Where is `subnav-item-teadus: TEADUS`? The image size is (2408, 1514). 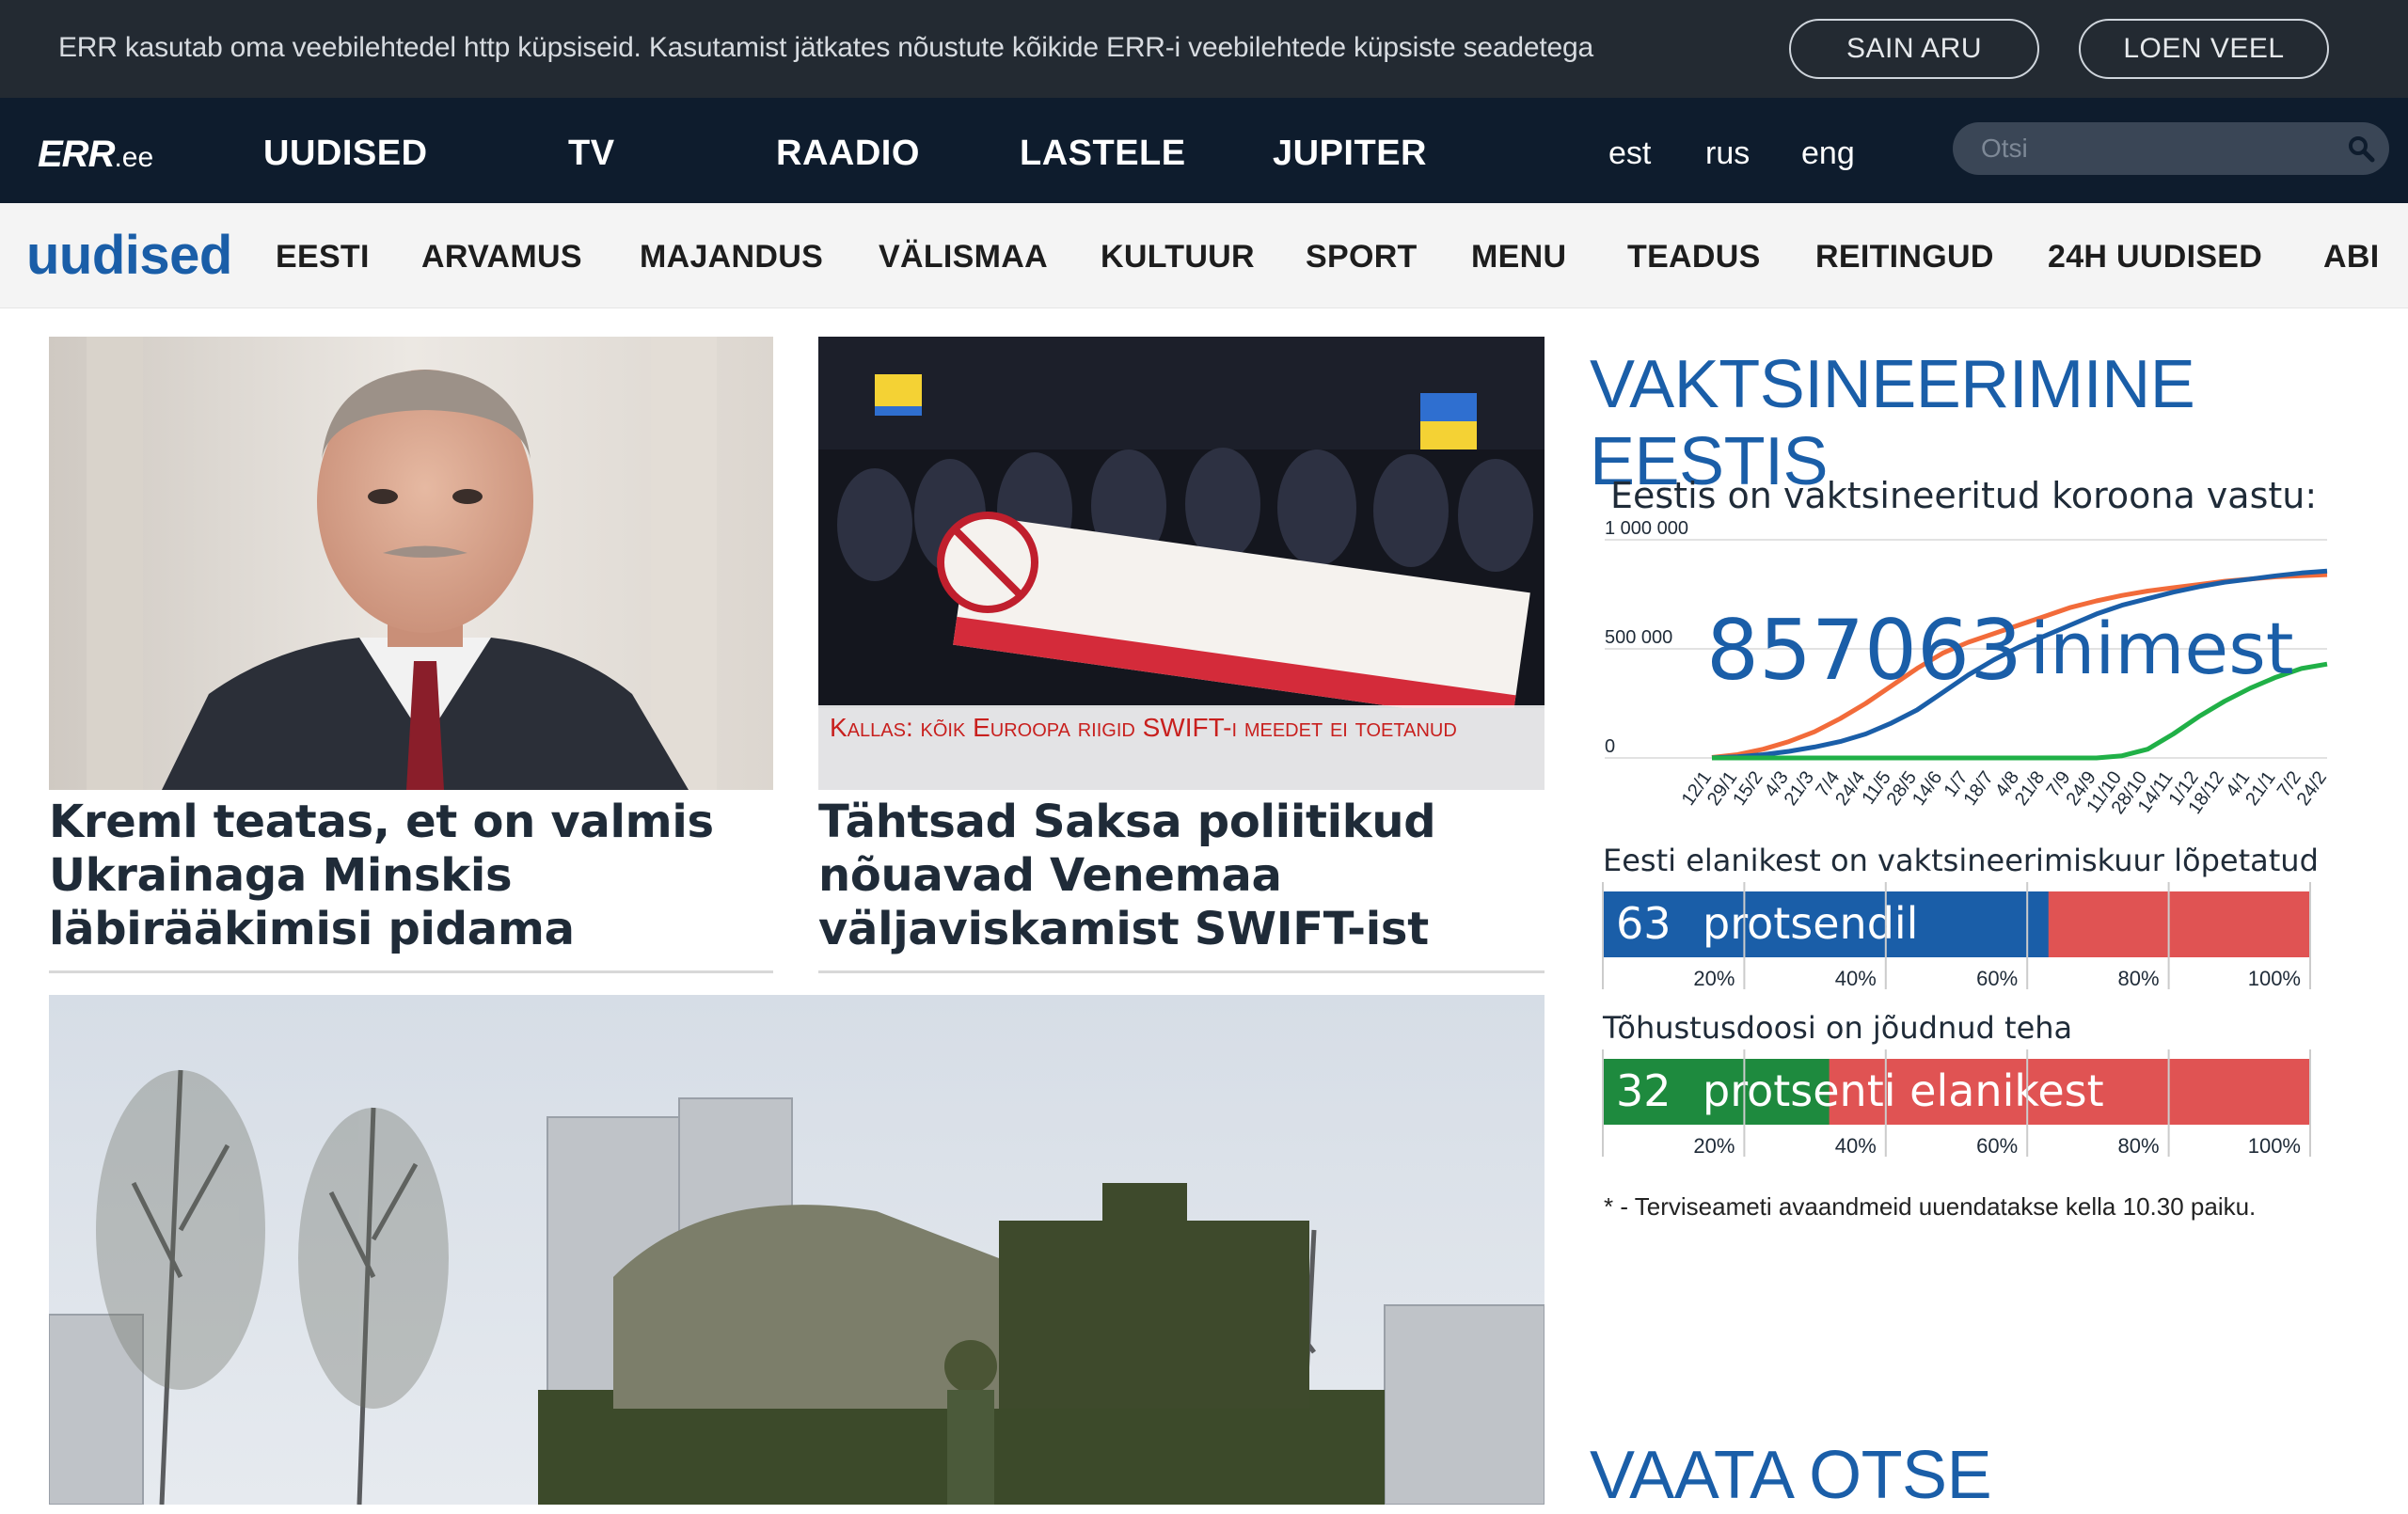 subnav-item-teadus: TEADUS is located at coordinates (1694, 258).